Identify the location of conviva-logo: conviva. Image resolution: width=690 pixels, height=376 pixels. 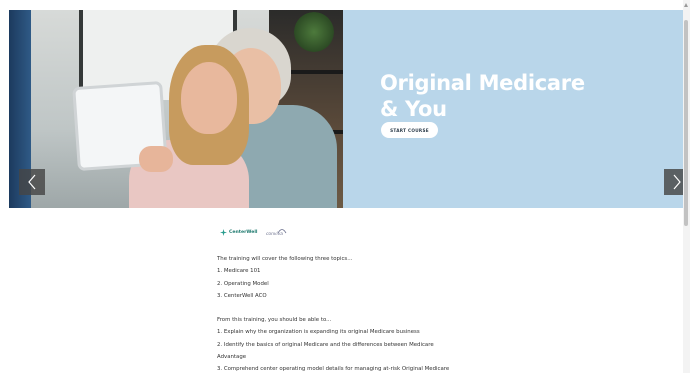
(281, 234).